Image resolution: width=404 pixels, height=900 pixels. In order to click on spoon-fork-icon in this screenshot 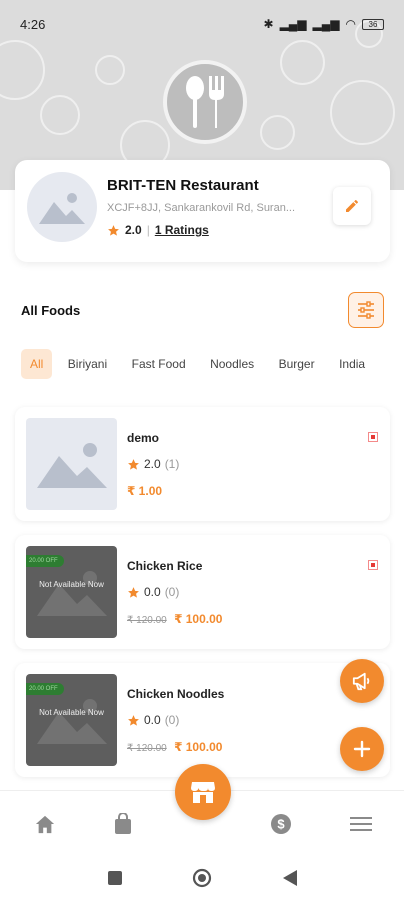, I will do `click(205, 102)`.